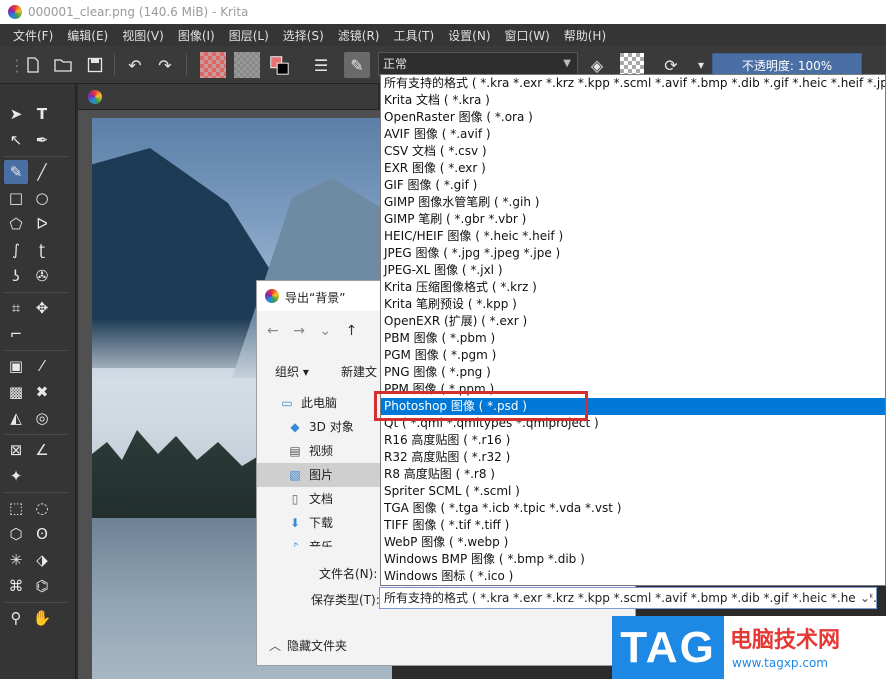 The width and height of the screenshot is (886, 679). Describe the element at coordinates (633, 372) in the screenshot. I see `filetype-option: PNG 图像 ( *.png )` at that location.